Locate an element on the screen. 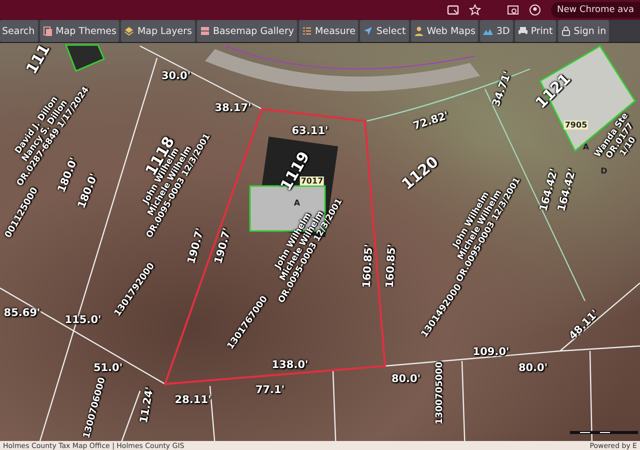 The image size is (640, 450). building-label: 7905 is located at coordinates (576, 125).